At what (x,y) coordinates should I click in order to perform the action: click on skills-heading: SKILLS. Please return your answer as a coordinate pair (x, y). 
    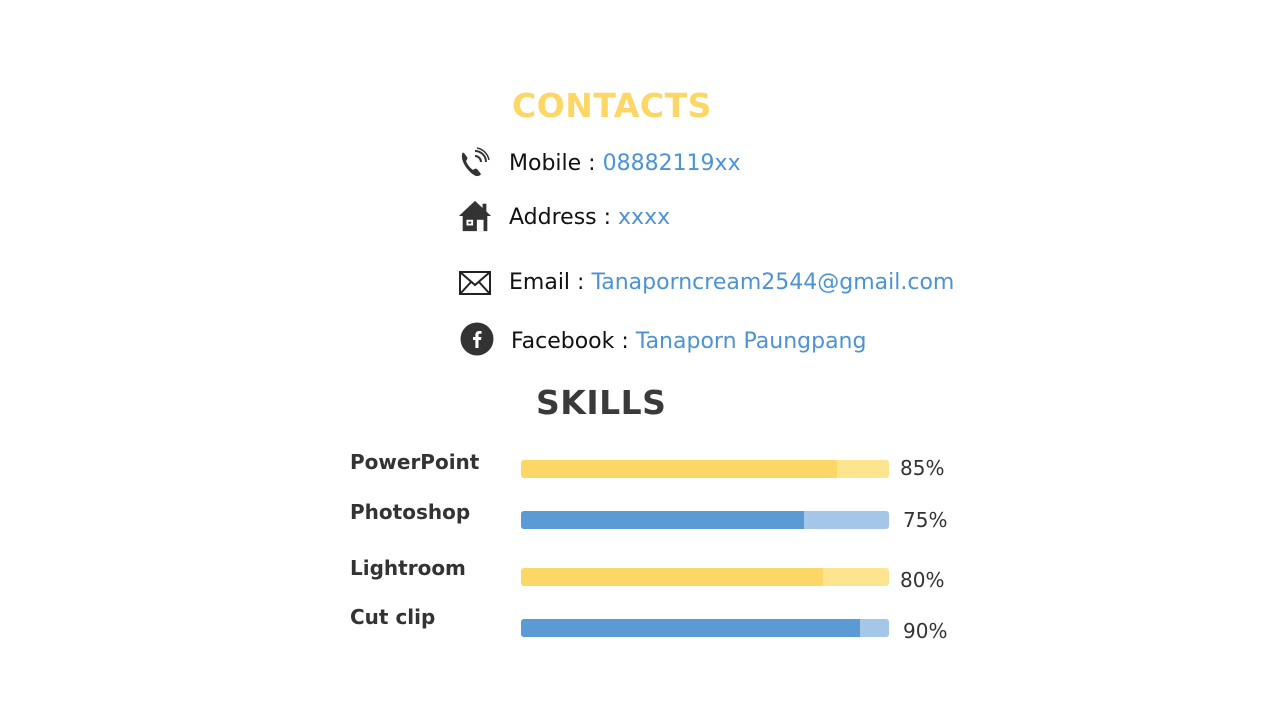
    Looking at the image, I should click on (601, 402).